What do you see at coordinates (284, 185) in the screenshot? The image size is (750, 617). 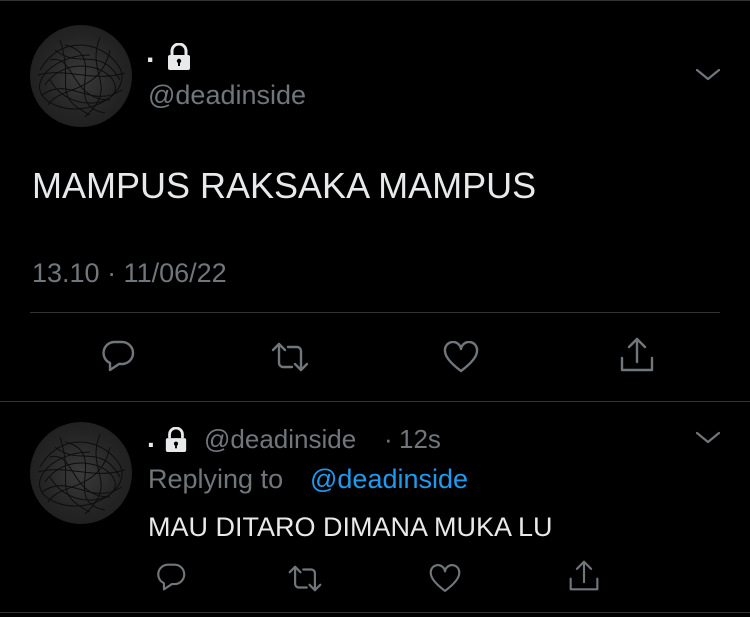 I see `tweet-text: MAMPUS RAKSAKA MAMPUS` at bounding box center [284, 185].